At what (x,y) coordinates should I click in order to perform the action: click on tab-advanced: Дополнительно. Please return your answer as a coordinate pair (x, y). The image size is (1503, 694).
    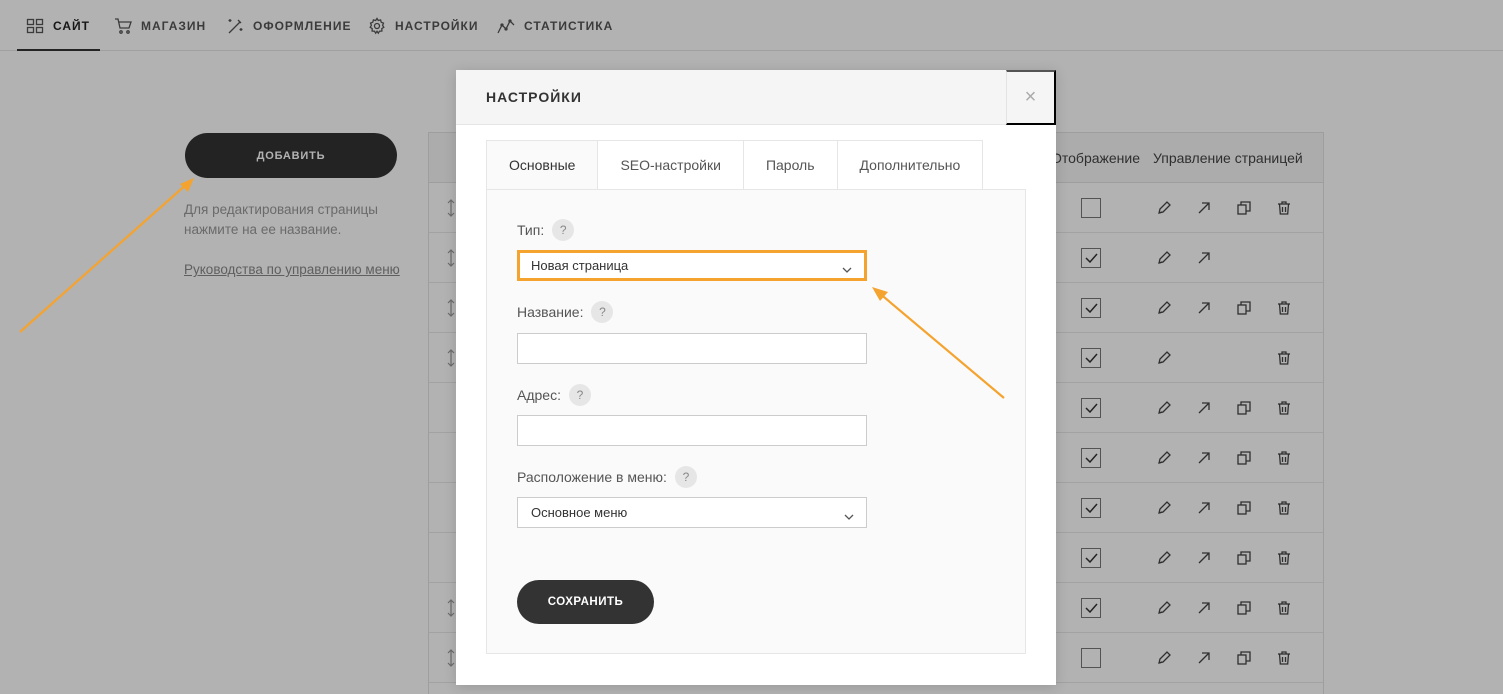
    Looking at the image, I should click on (910, 165).